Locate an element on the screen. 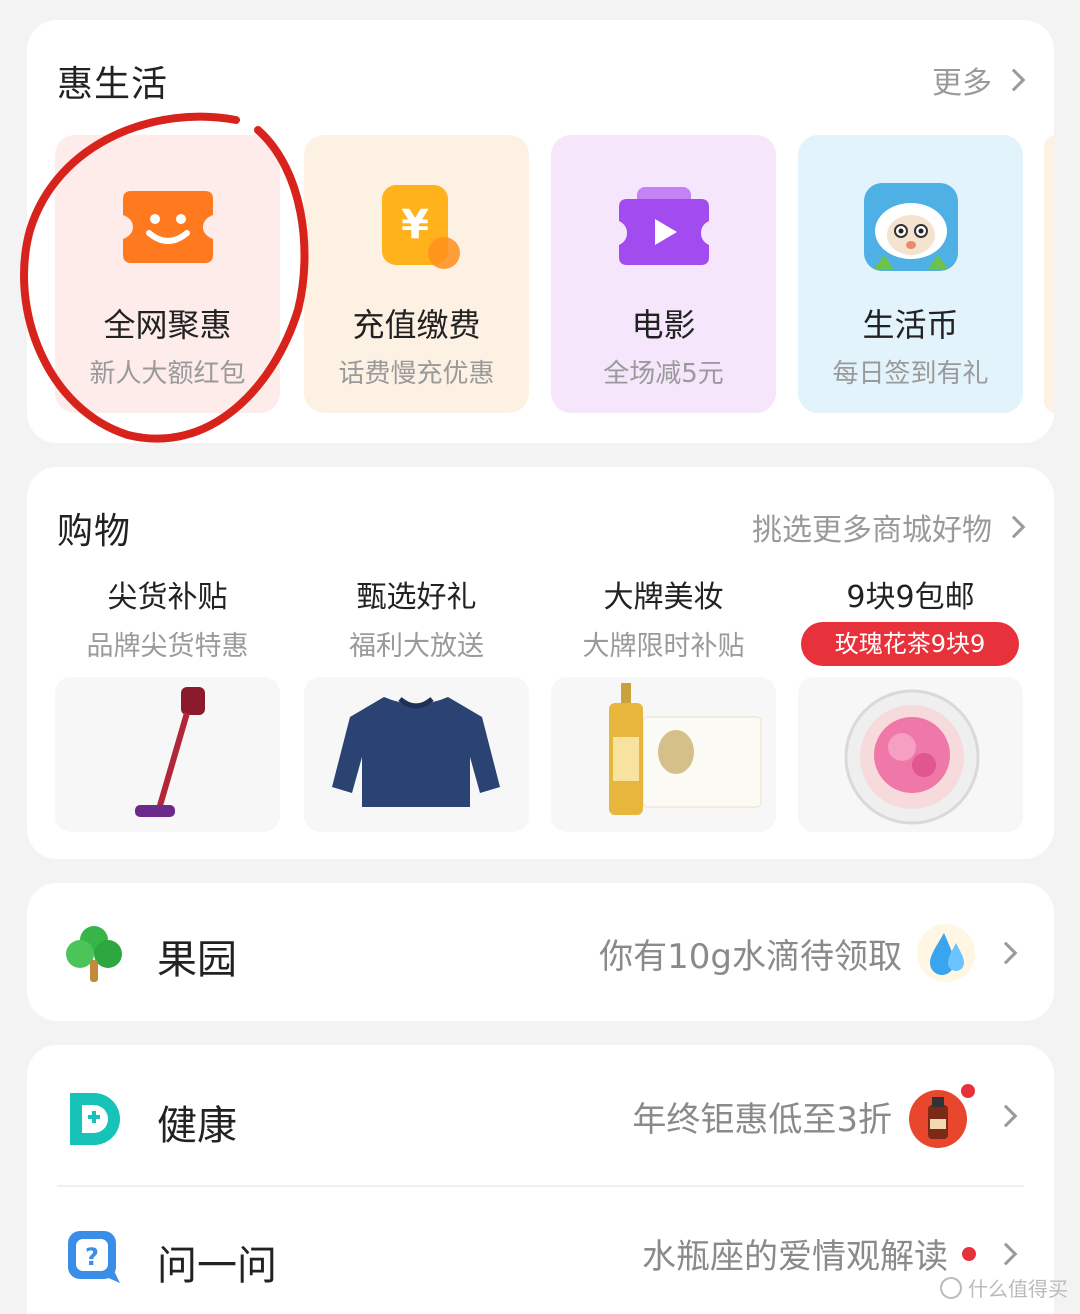  vacuum-cleaner-image is located at coordinates (170, 752).